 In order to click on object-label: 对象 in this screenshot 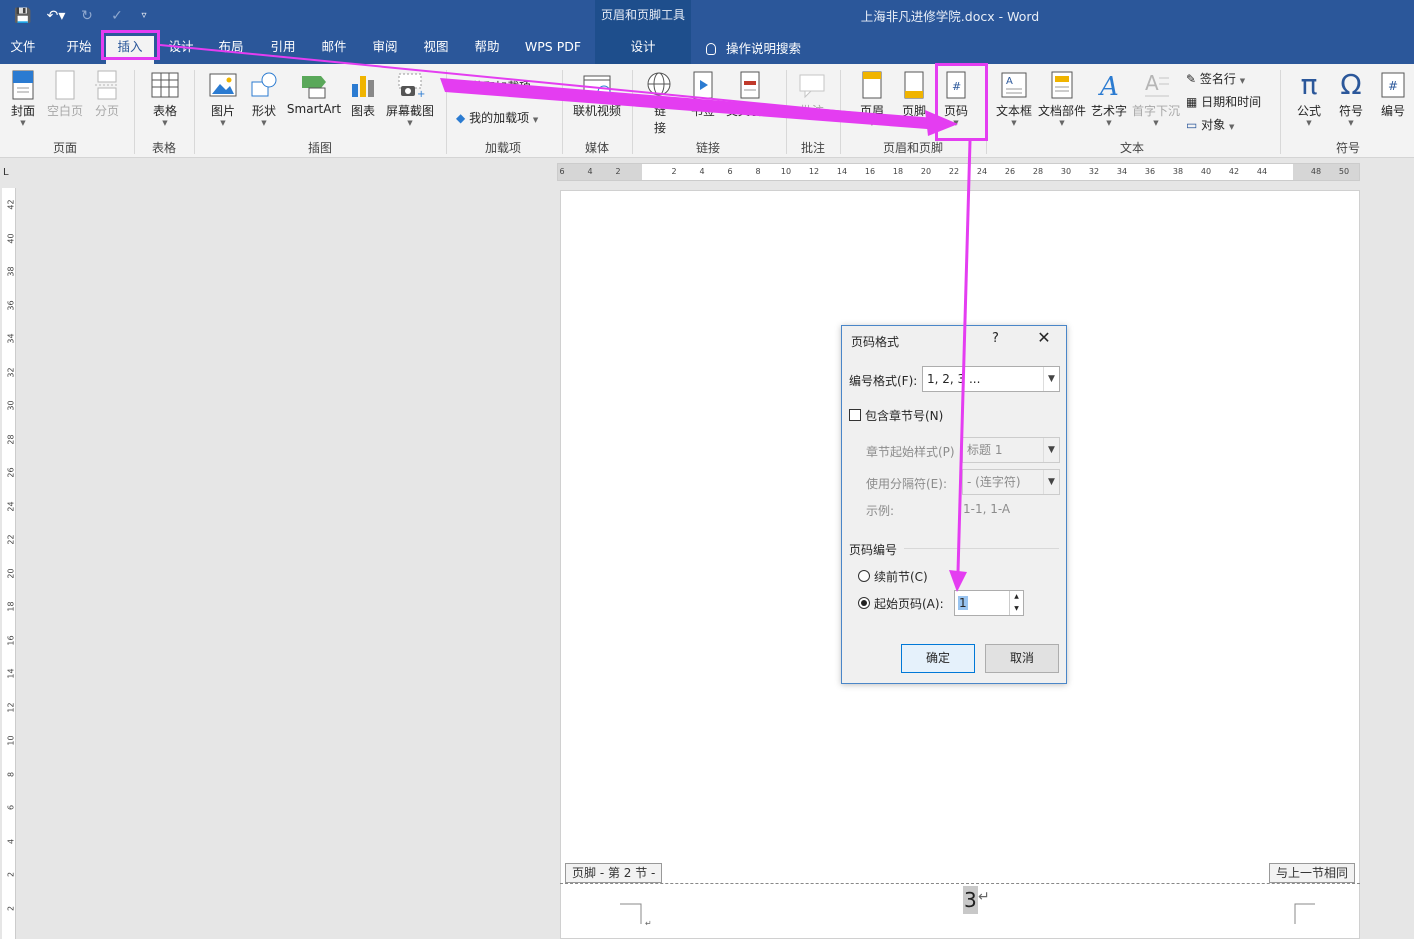, I will do `click(1213, 125)`.